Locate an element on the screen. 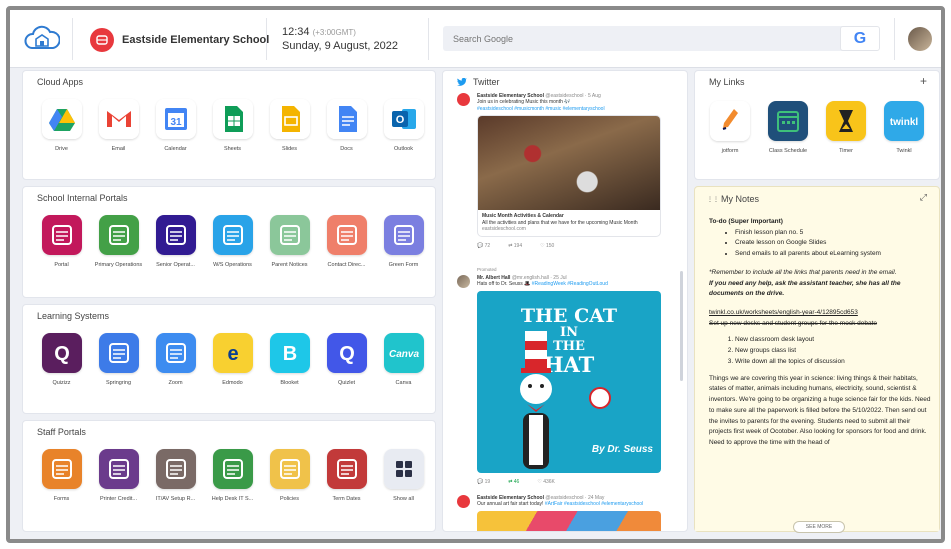  google-drive-icon is located at coordinates (61, 119).